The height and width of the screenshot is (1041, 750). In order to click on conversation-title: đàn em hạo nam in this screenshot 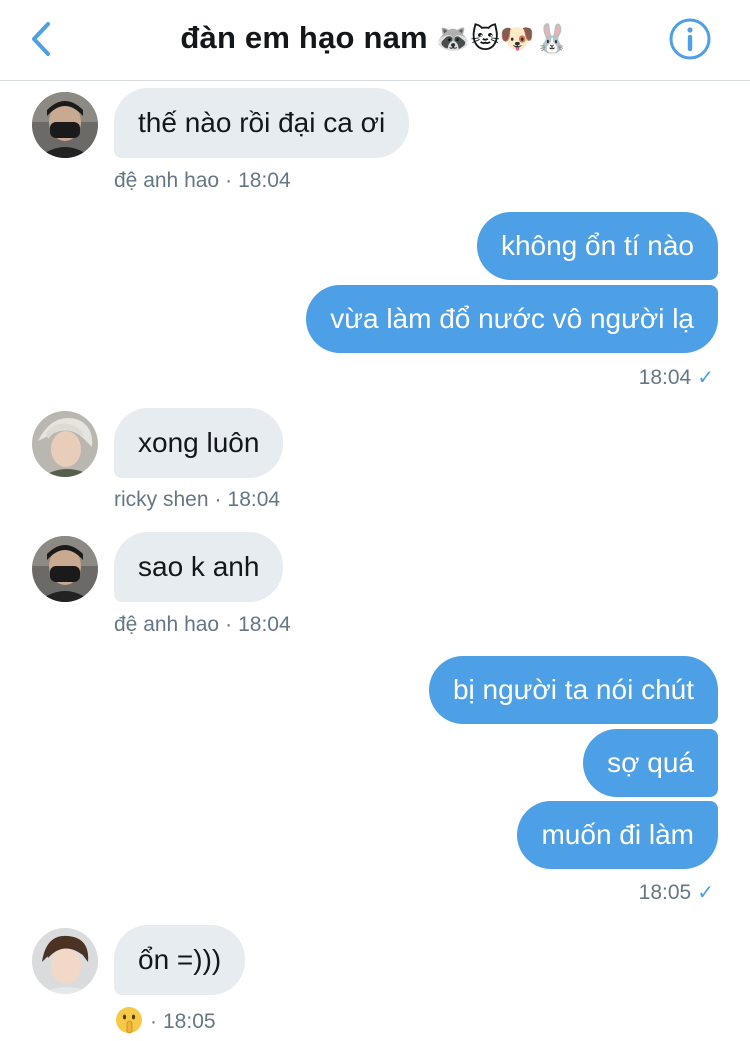, I will do `click(304, 37)`.